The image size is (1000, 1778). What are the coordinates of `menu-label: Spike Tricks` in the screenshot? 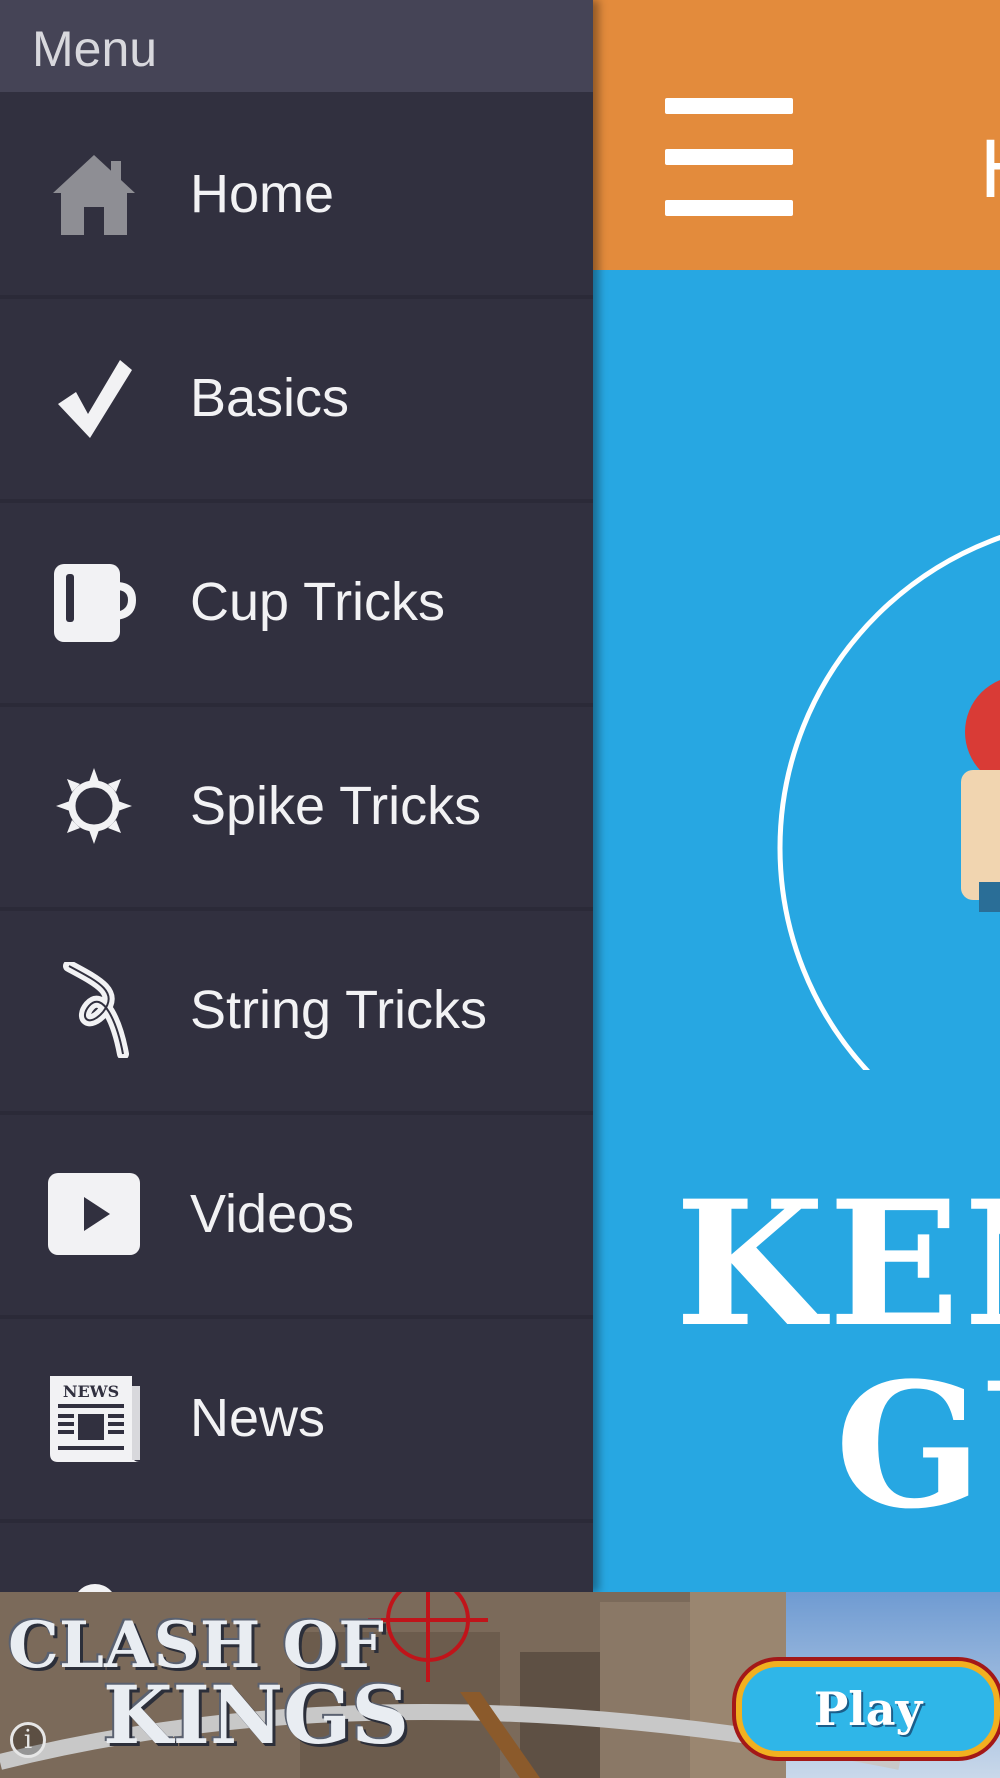 It's located at (336, 805).